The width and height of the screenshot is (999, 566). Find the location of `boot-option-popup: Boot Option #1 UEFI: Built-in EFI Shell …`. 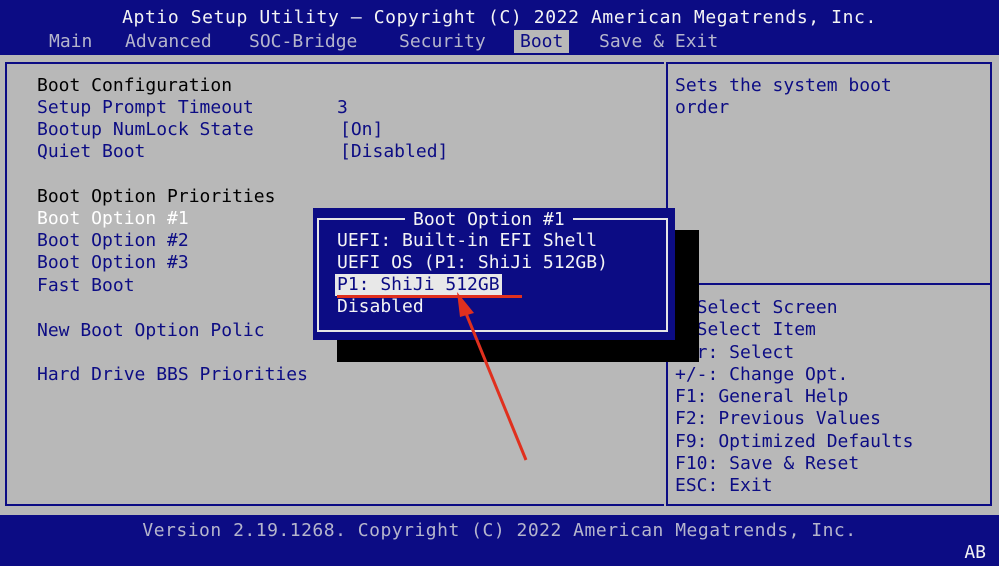

boot-option-popup: Boot Option #1 UEFI: Built-in EFI Shell … is located at coordinates (494, 274).